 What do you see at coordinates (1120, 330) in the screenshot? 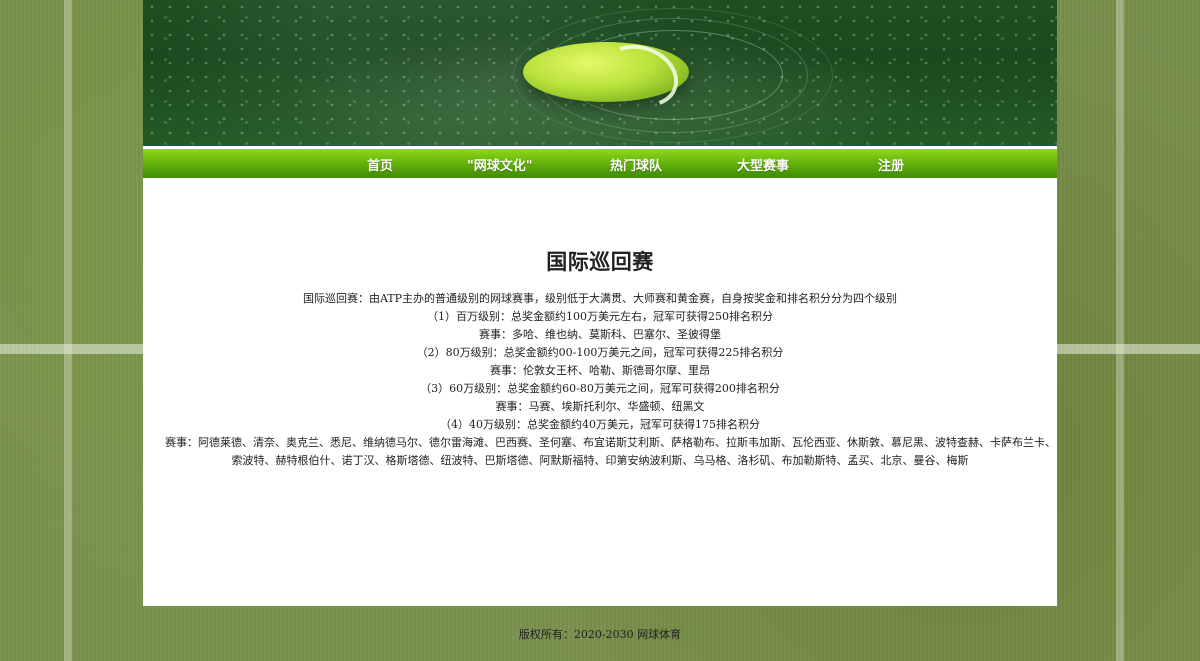
I see `court-line-right` at bounding box center [1120, 330].